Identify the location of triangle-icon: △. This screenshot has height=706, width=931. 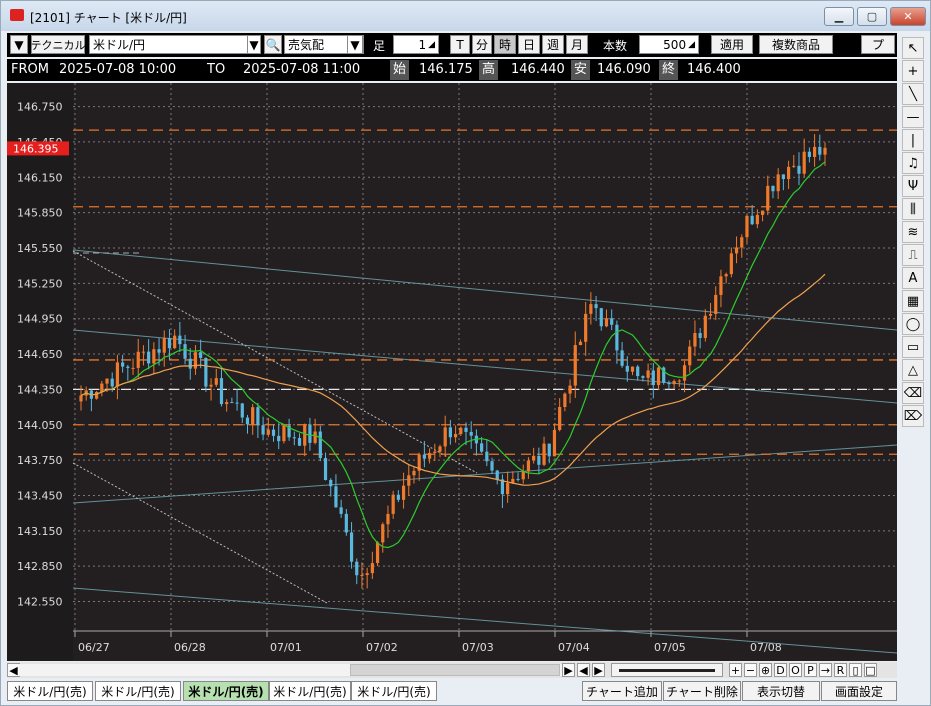
(913, 370).